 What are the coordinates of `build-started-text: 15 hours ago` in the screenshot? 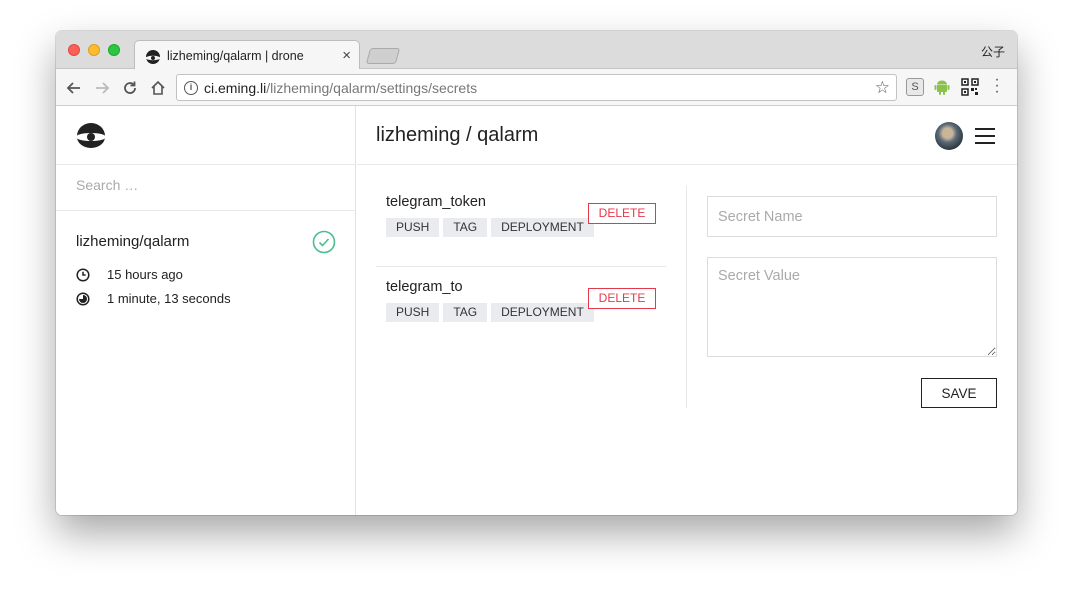 It's located at (145, 274).